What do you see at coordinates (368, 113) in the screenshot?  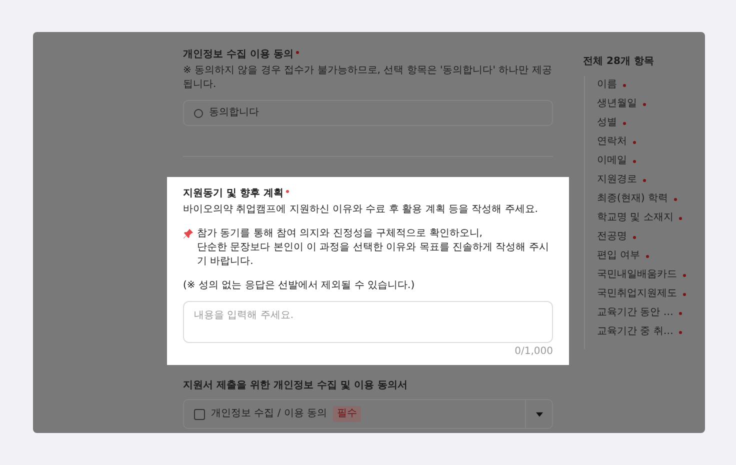 I see `radio-option: 동의합니다` at bounding box center [368, 113].